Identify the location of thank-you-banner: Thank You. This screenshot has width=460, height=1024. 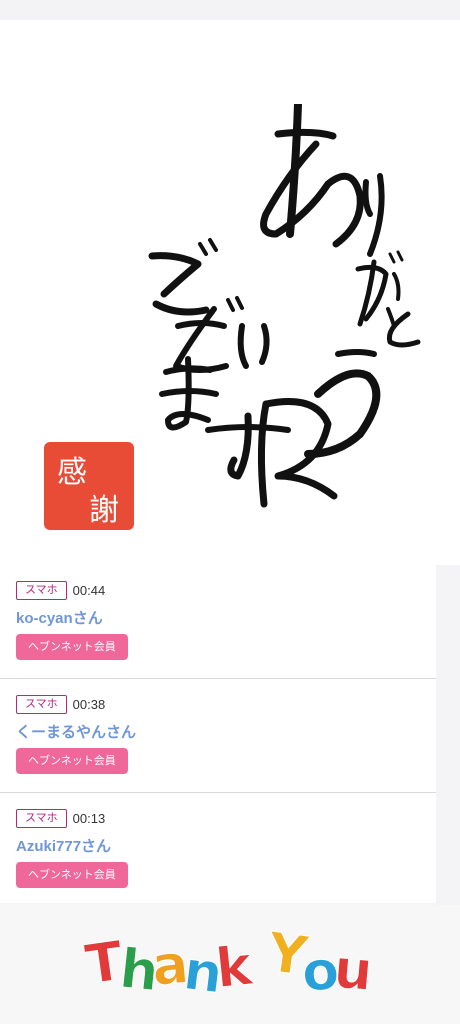
(228, 963).